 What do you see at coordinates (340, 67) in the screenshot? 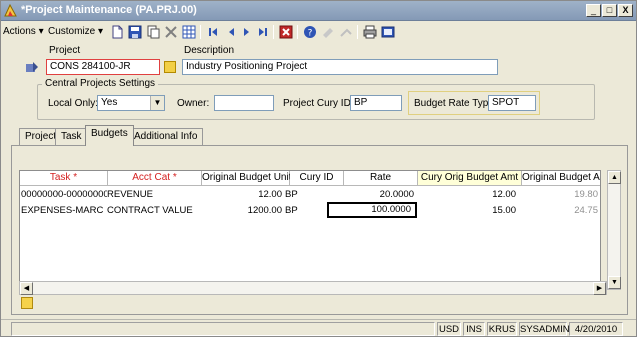
I see `description-input: Industry Positioning Project` at bounding box center [340, 67].